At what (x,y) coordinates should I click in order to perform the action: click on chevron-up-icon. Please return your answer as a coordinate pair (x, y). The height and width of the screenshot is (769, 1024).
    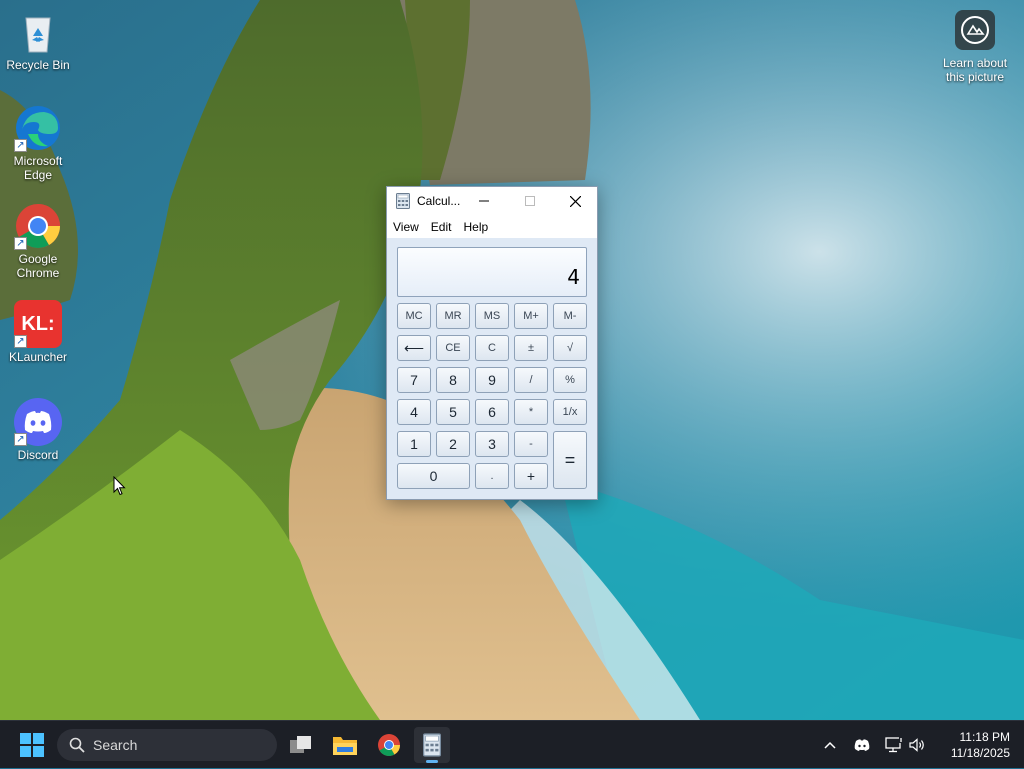
    Looking at the image, I should click on (830, 745).